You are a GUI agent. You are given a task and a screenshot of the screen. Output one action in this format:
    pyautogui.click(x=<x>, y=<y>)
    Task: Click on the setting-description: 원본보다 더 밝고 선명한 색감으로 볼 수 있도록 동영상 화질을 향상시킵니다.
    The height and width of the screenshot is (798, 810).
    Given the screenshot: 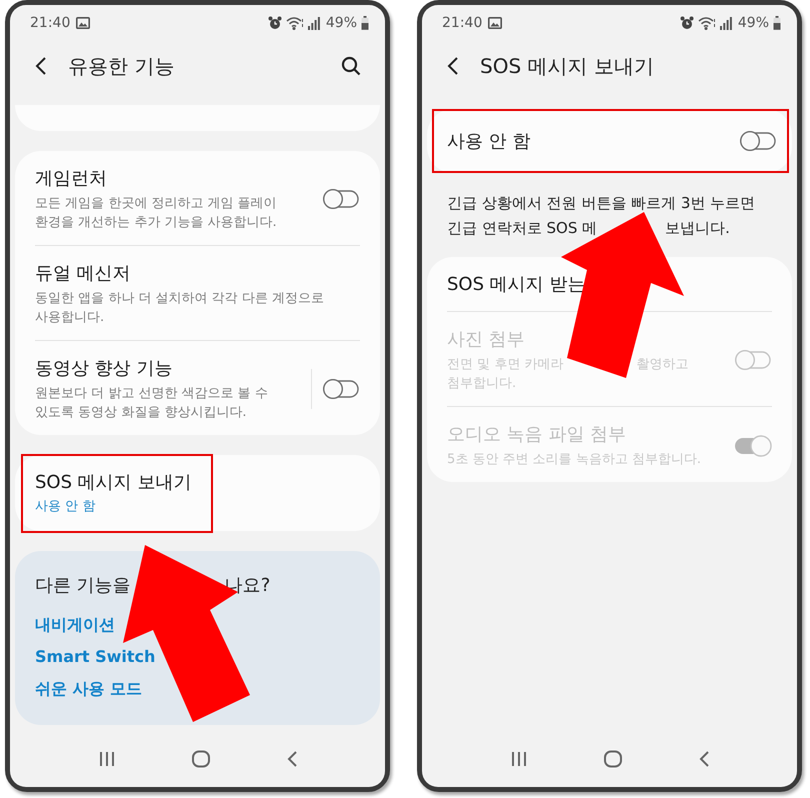 What is the action you would take?
    pyautogui.click(x=152, y=403)
    